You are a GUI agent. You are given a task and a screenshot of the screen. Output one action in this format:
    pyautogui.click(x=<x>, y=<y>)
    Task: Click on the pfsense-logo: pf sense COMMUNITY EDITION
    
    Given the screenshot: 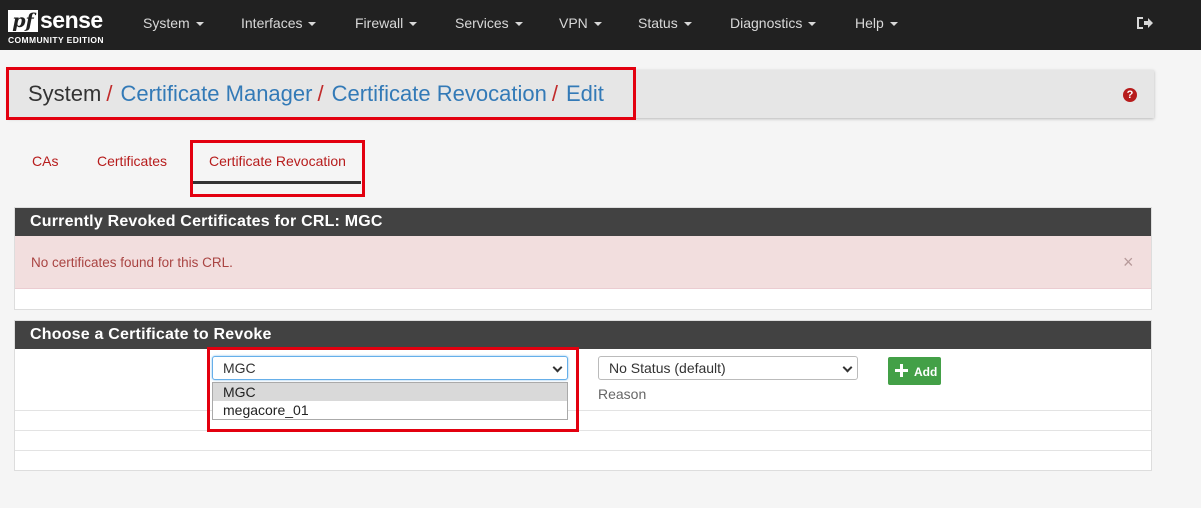 What is the action you would take?
    pyautogui.click(x=63, y=26)
    